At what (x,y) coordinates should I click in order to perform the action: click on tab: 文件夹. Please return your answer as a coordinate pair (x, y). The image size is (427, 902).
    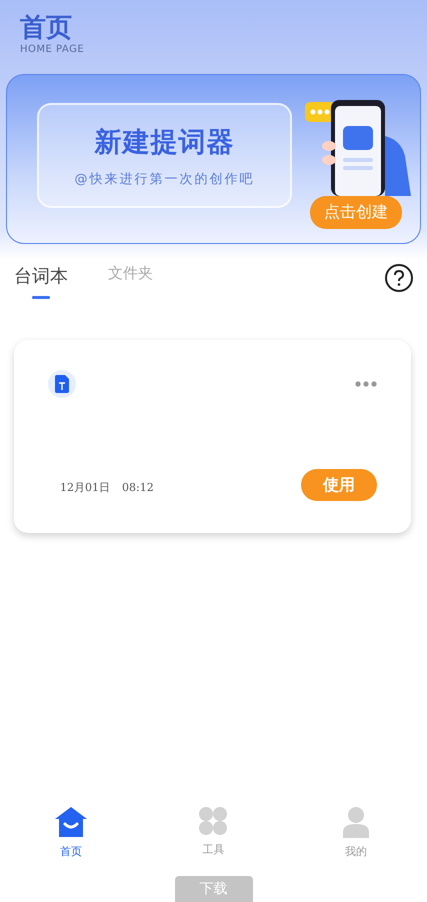
    Looking at the image, I should click on (130, 273).